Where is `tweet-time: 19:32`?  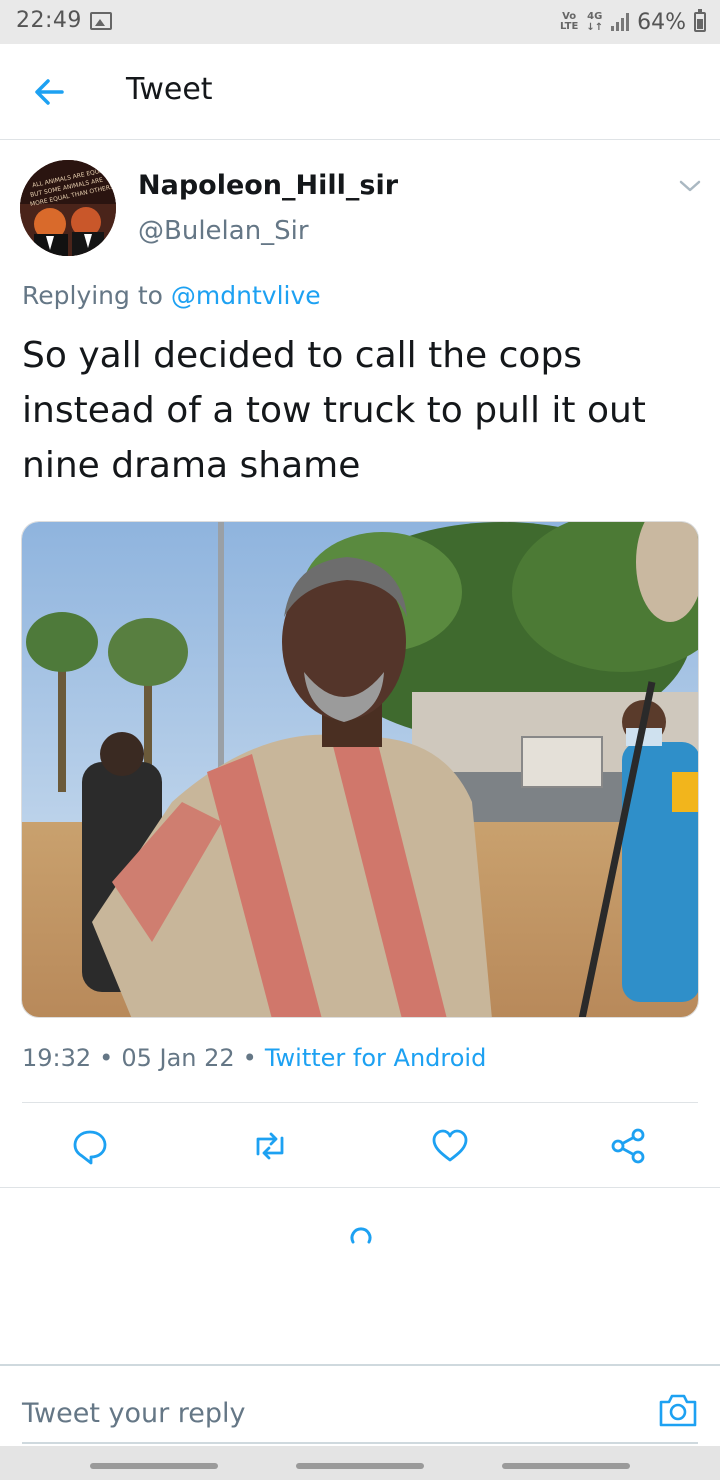
tweet-time: 19:32 is located at coordinates (57, 1058).